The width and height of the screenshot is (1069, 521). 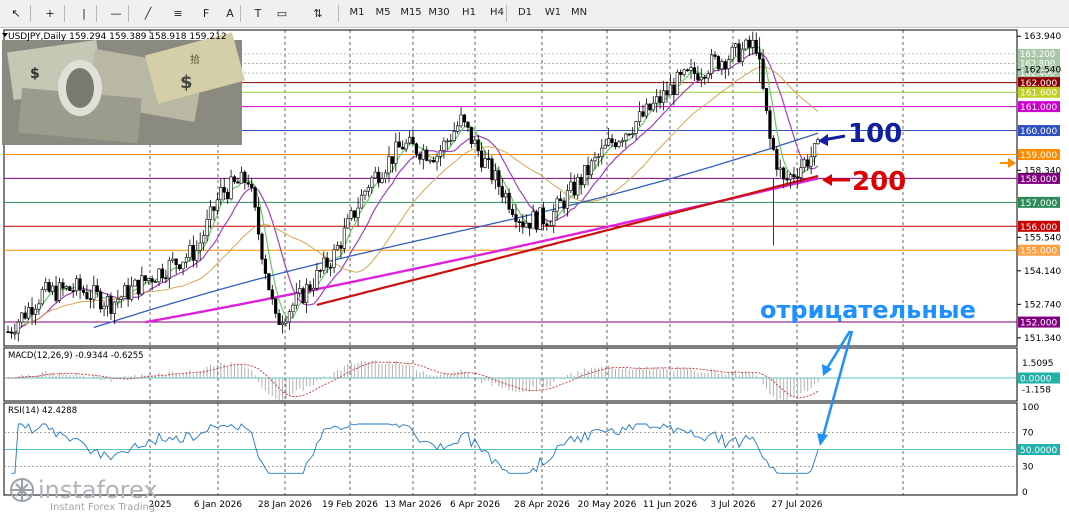 I want to click on rectangle-tool: ▭, so click(x=282, y=13).